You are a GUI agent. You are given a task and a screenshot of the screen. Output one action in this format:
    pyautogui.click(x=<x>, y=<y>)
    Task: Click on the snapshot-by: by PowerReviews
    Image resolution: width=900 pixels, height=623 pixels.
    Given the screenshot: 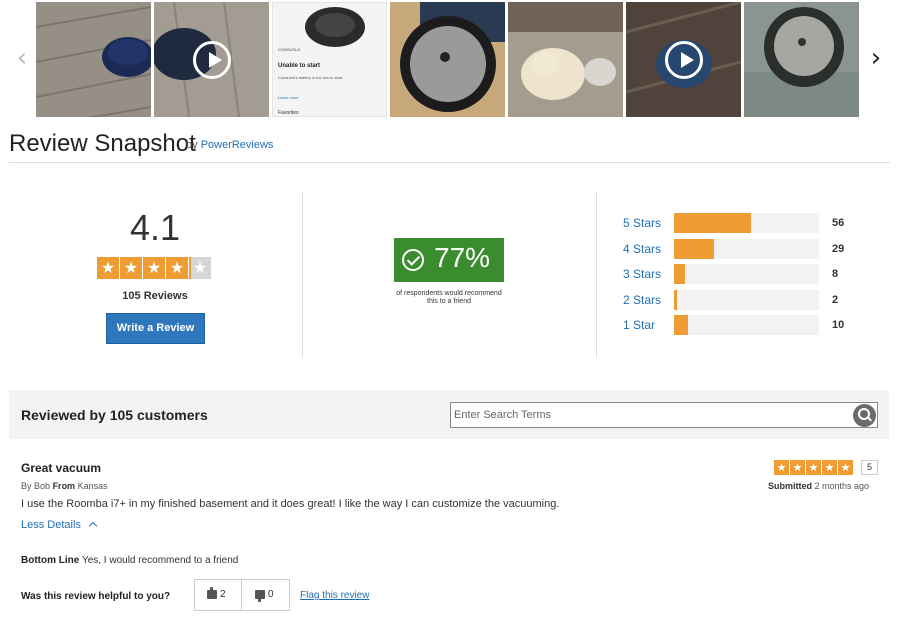 What is the action you would take?
    pyautogui.click(x=229, y=145)
    